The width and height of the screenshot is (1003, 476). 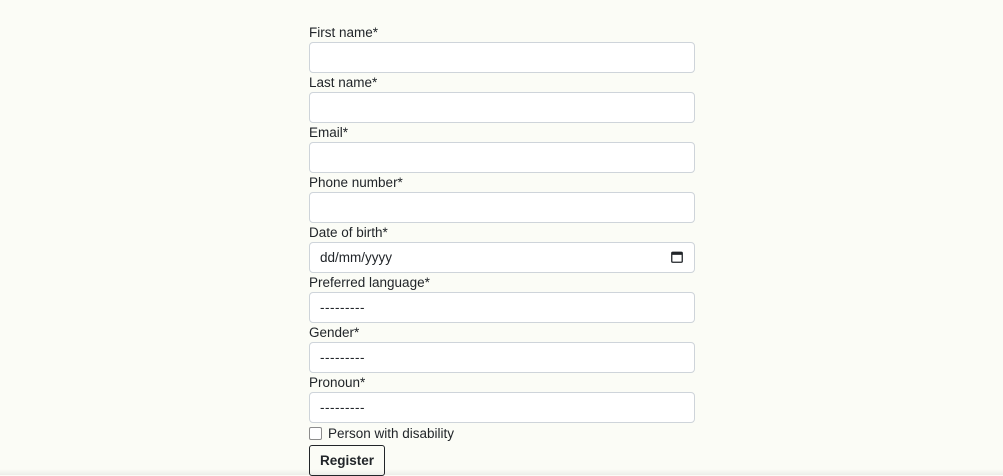 What do you see at coordinates (342, 307) in the screenshot?
I see `preferred-language-selected: ---------` at bounding box center [342, 307].